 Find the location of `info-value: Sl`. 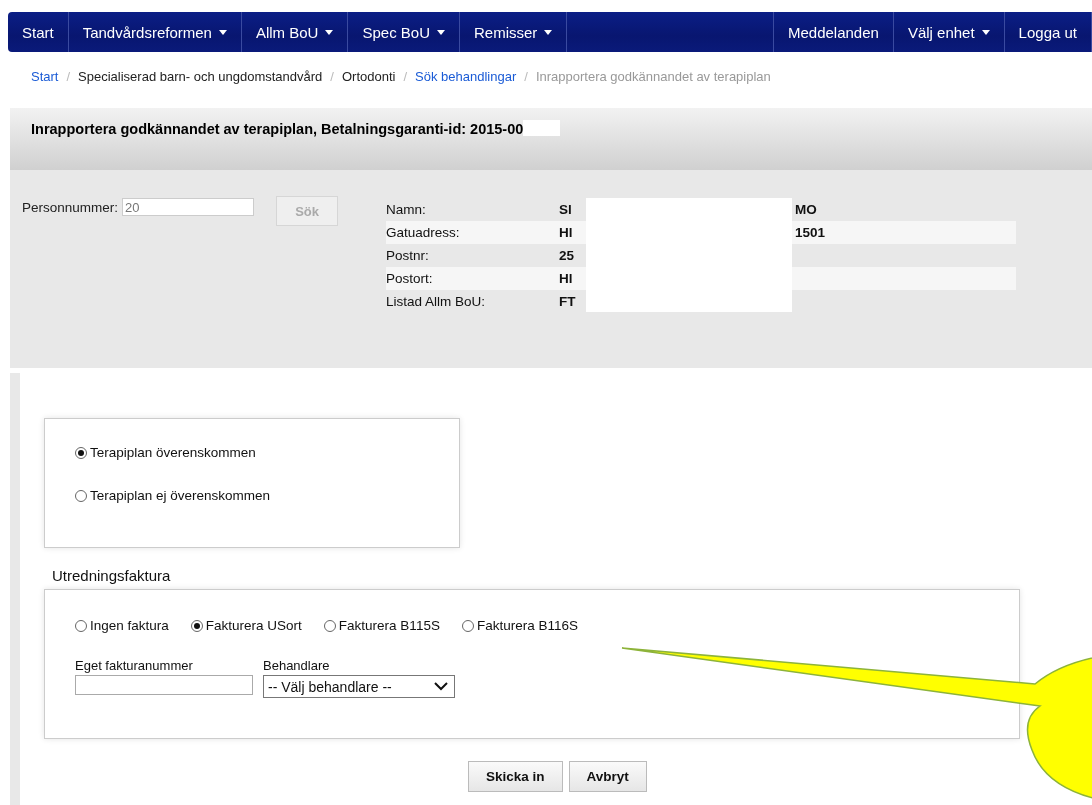

info-value: Sl is located at coordinates (566, 209).